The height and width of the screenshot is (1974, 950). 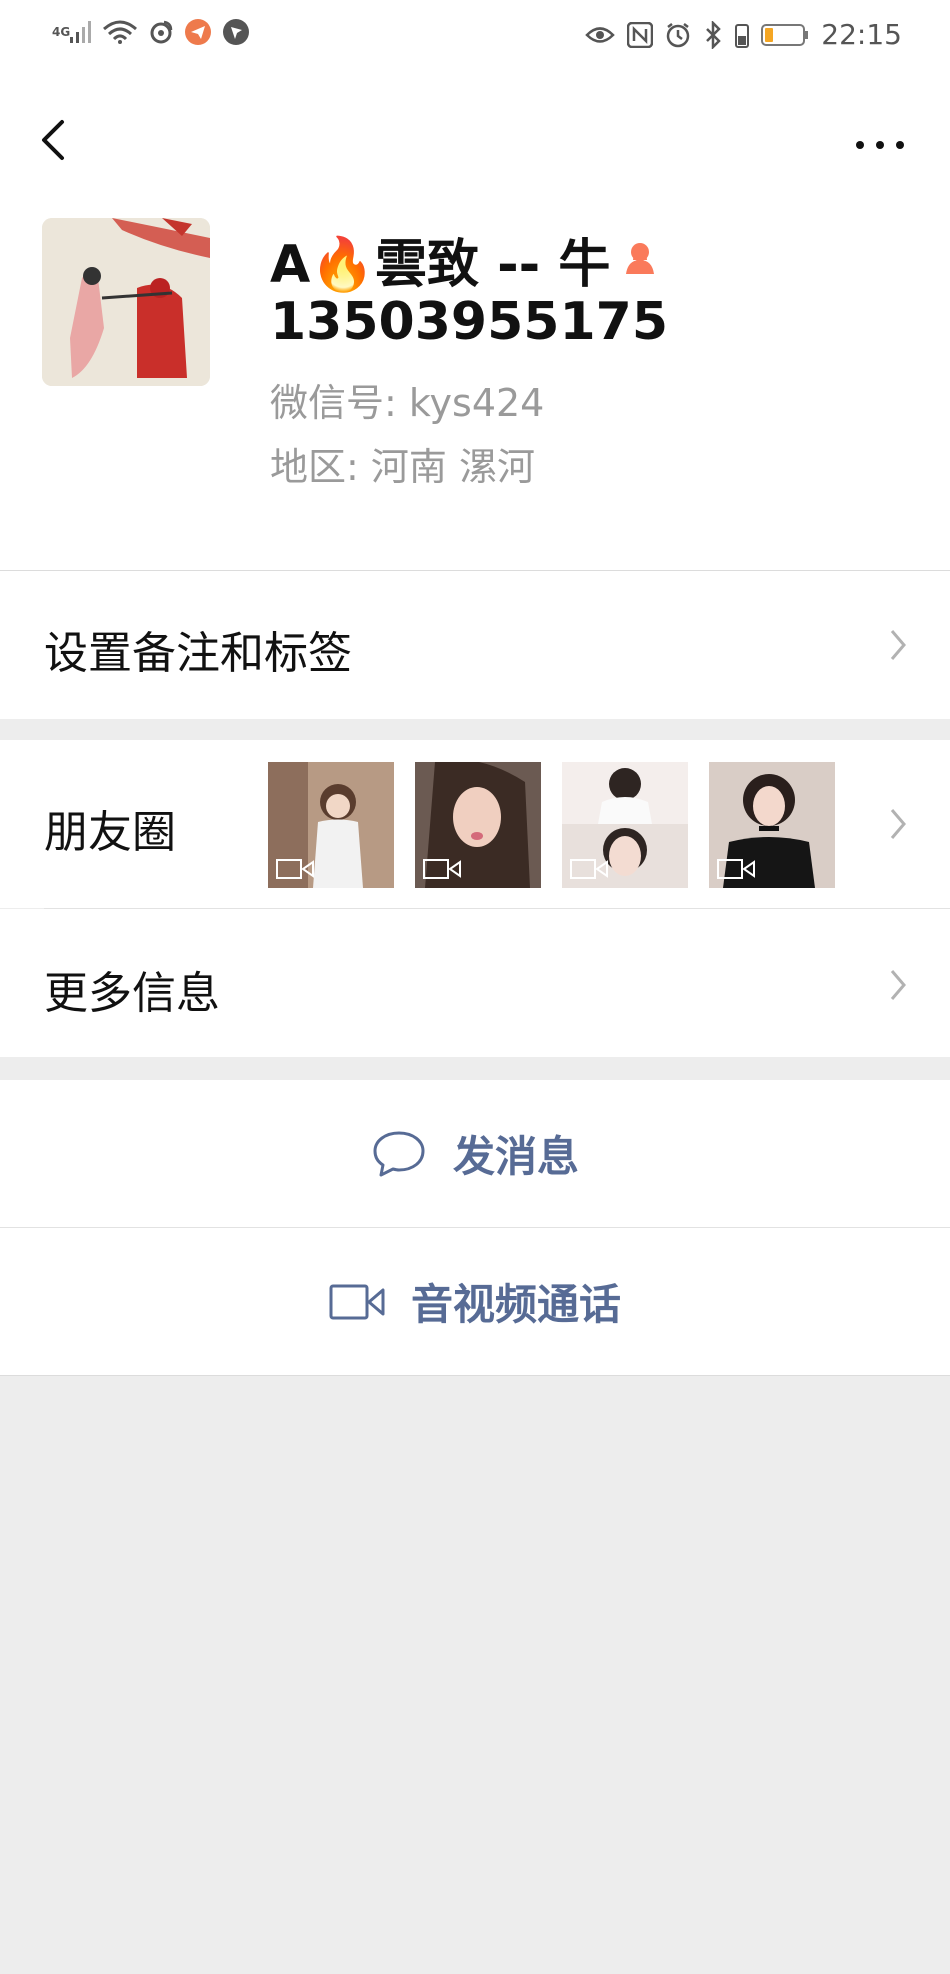 I want to click on back-arrow-icon, so click(x=53, y=140).